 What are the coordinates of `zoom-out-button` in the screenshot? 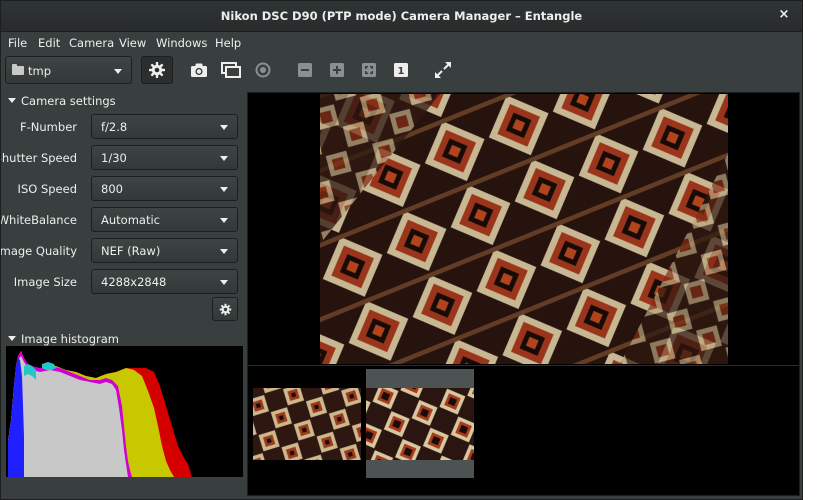 It's located at (305, 70).